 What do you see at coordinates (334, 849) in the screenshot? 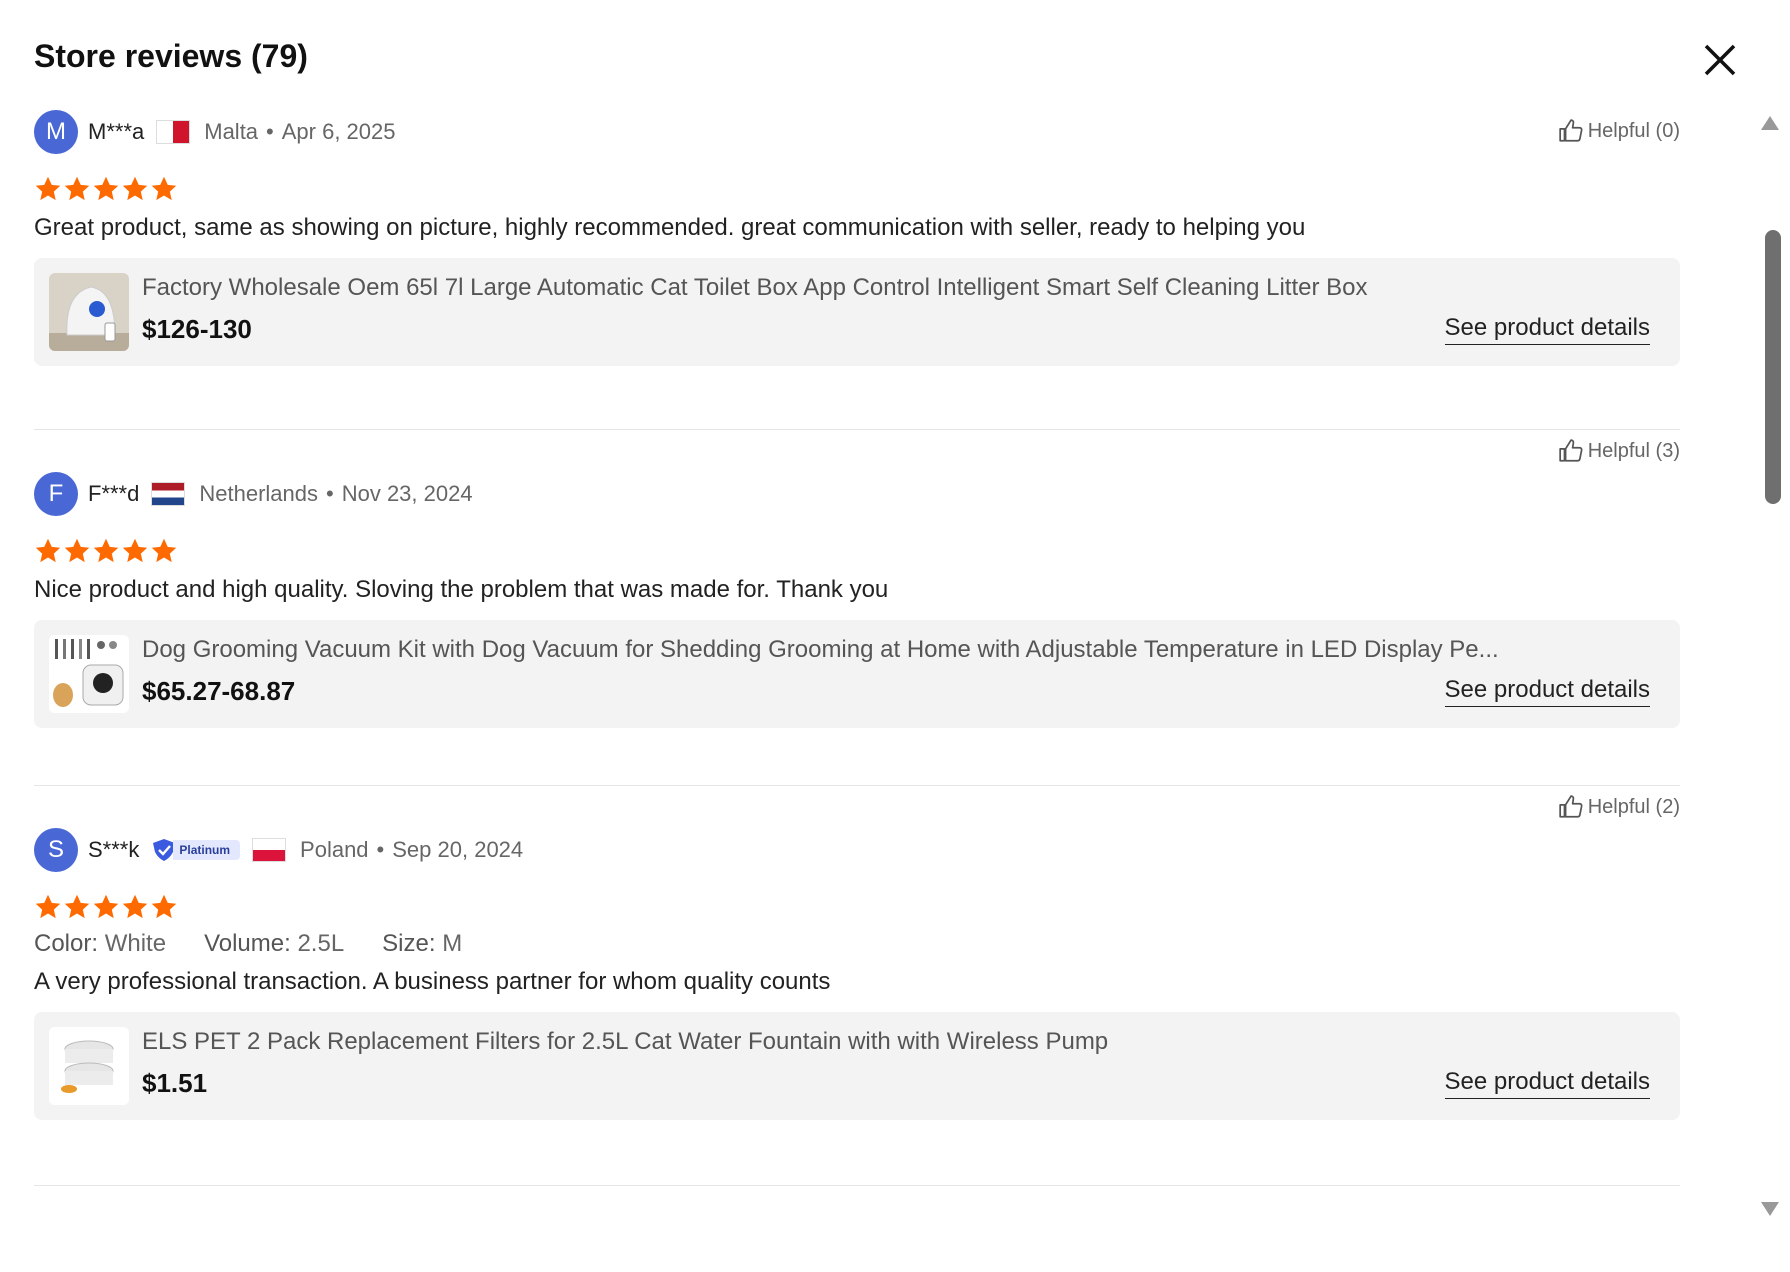
I see `country: Poland` at bounding box center [334, 849].